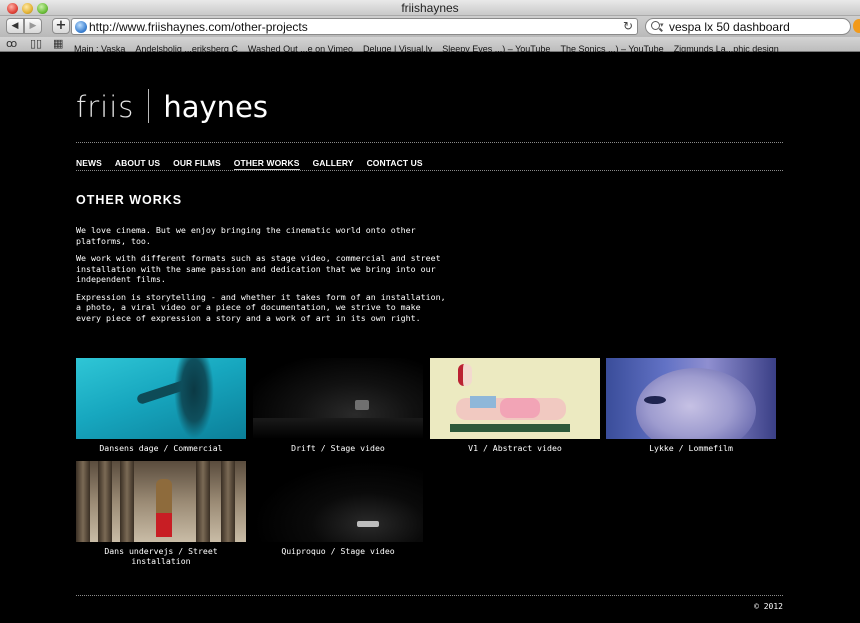  I want to click on nav-item-news: NEWS, so click(89, 163).